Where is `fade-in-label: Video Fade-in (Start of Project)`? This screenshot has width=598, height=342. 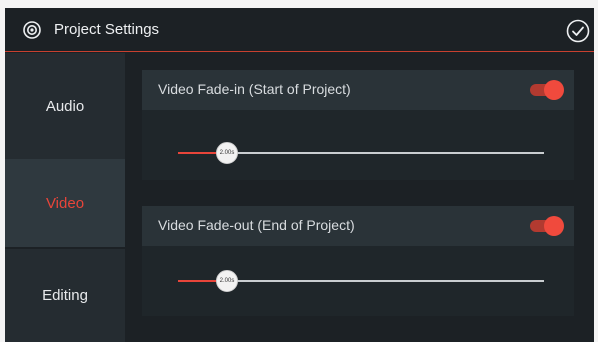 fade-in-label: Video Fade-in (Start of Project) is located at coordinates (254, 89).